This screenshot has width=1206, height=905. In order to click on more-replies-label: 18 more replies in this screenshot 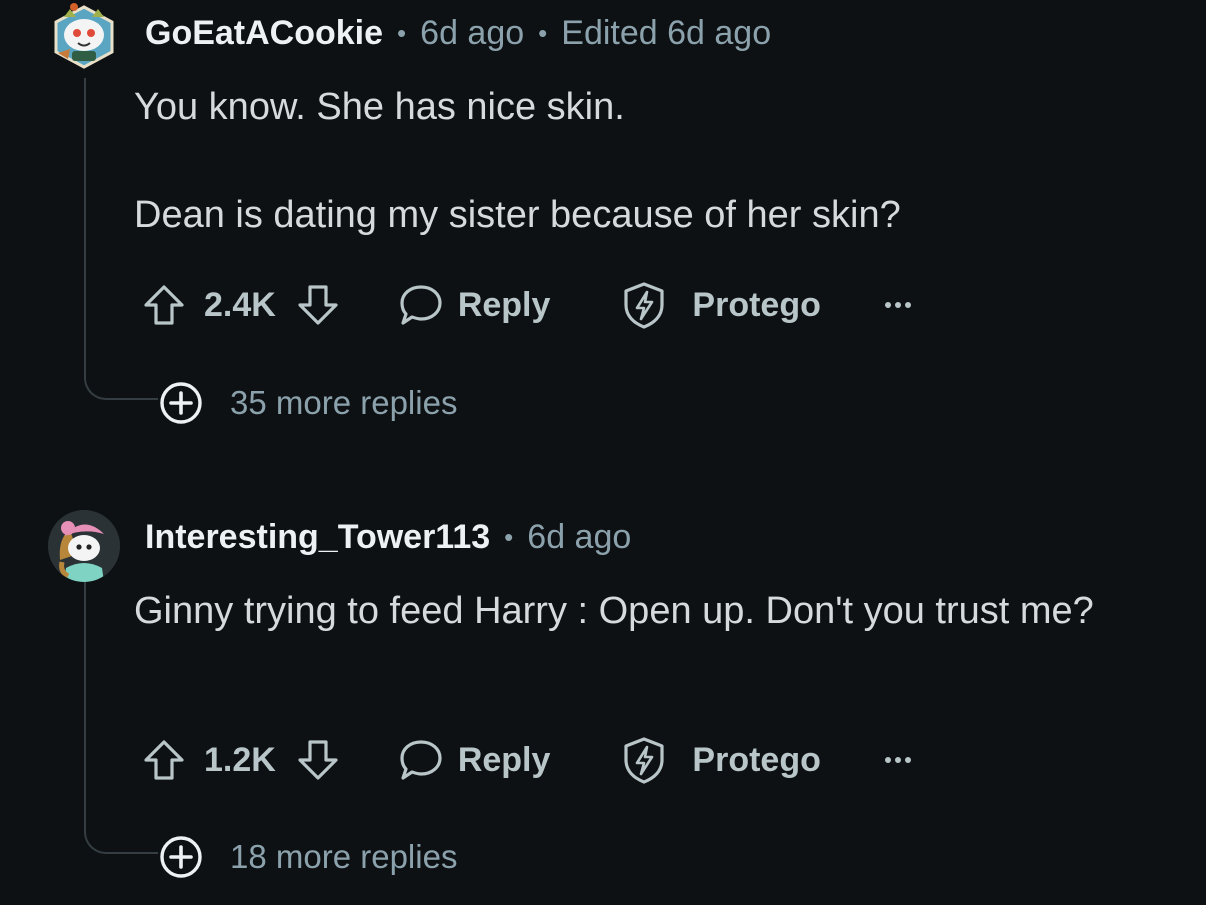, I will do `click(344, 856)`.